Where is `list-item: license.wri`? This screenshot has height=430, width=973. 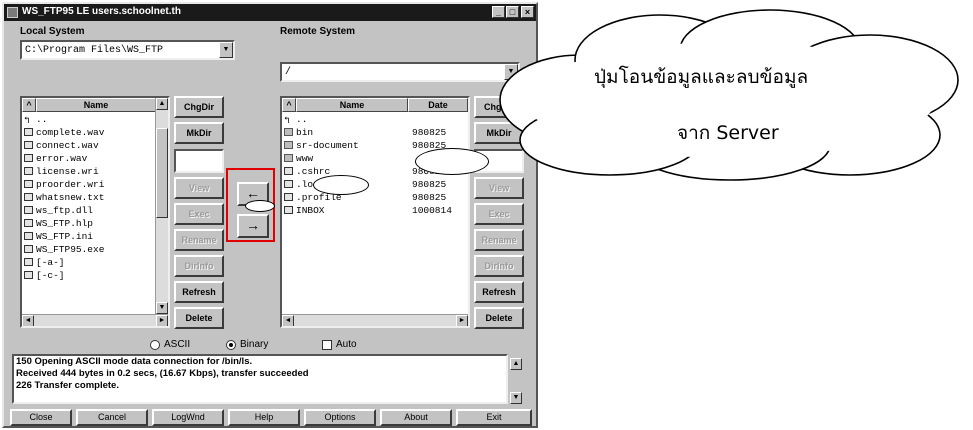
list-item: license.wri is located at coordinates (61, 172).